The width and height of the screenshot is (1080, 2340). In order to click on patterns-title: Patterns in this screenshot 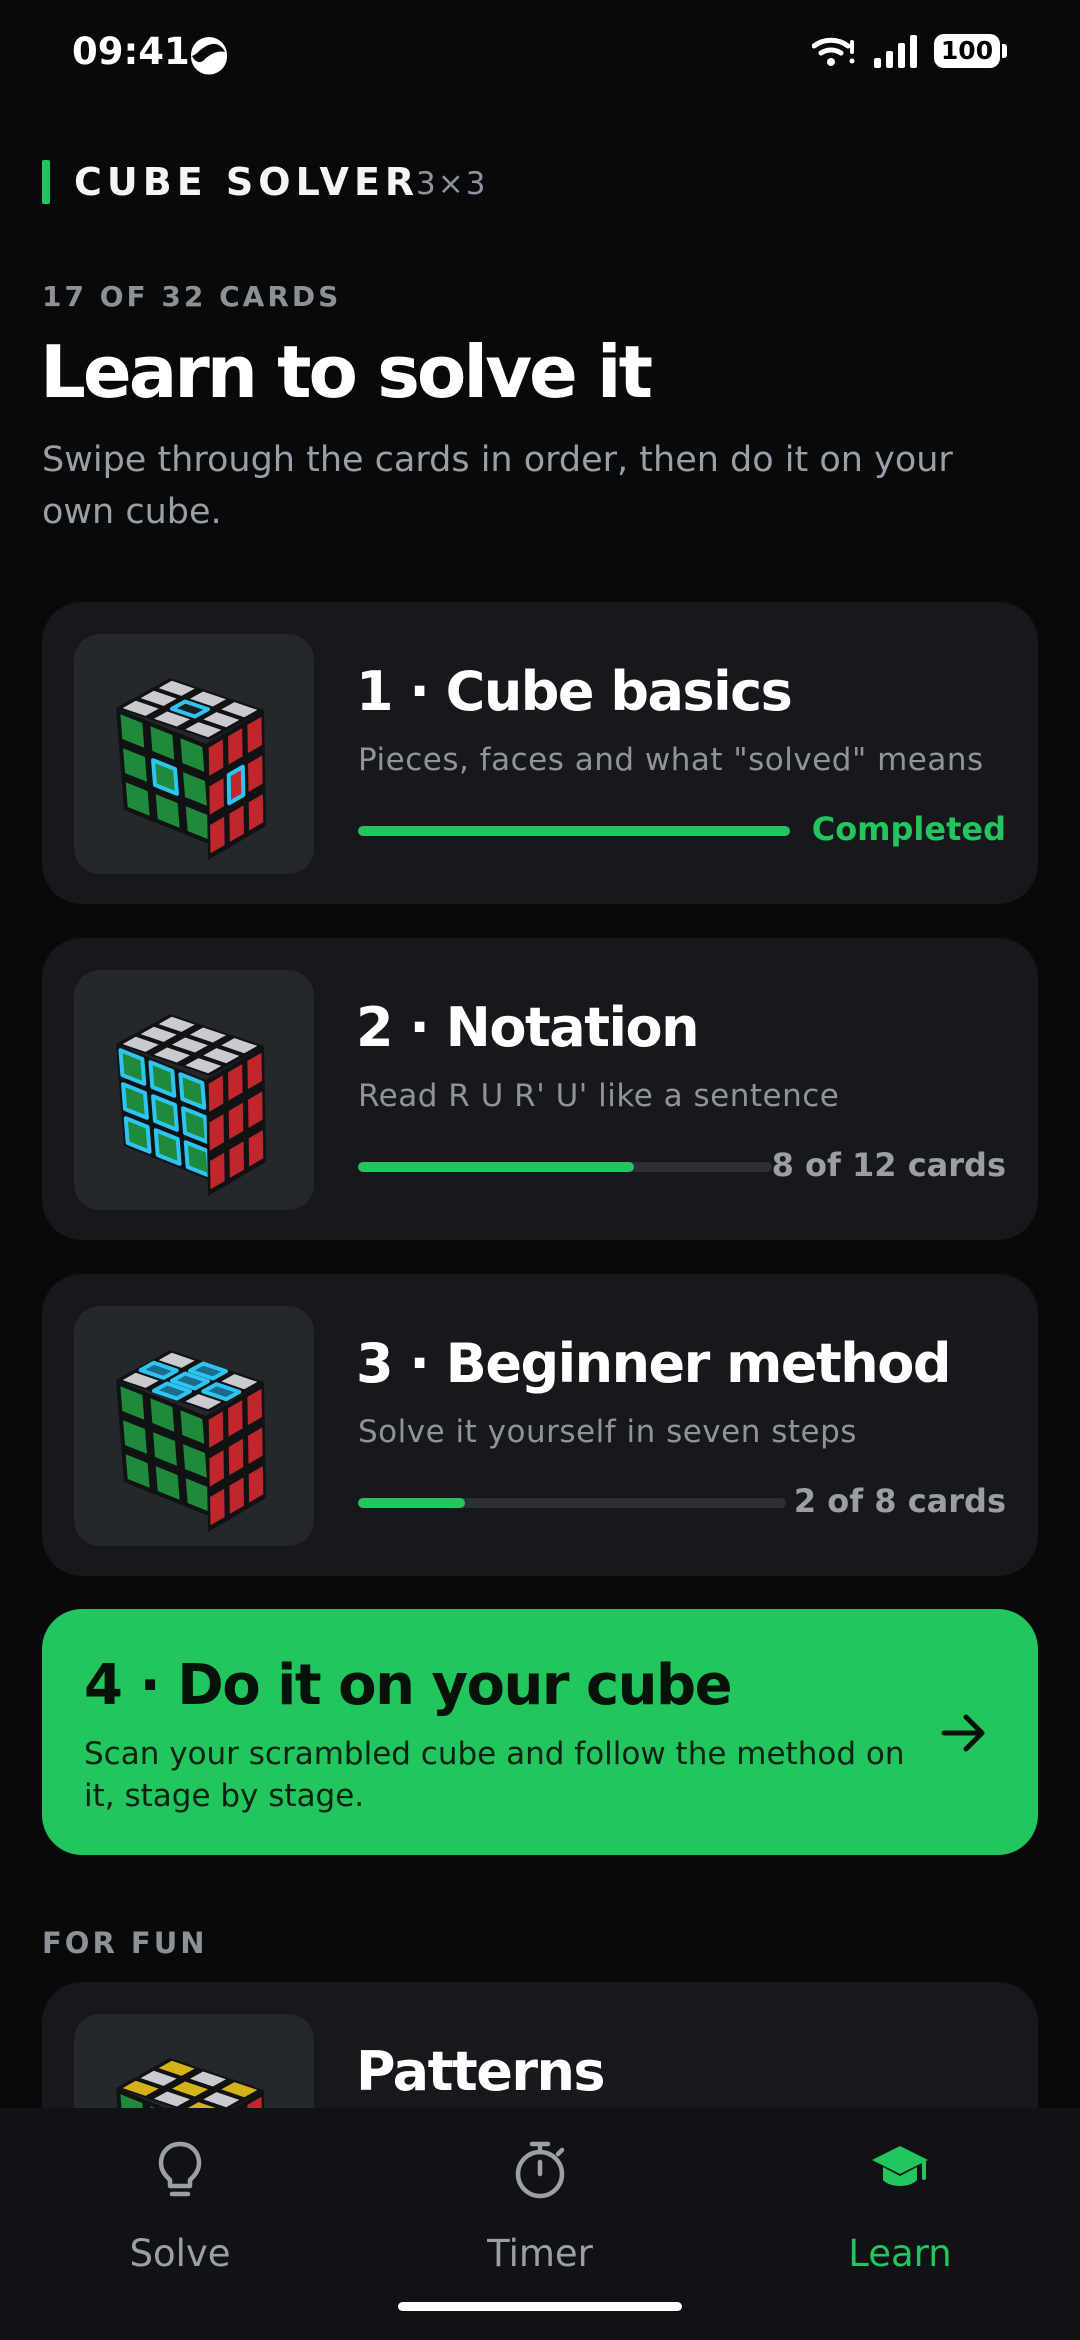, I will do `click(481, 2071)`.